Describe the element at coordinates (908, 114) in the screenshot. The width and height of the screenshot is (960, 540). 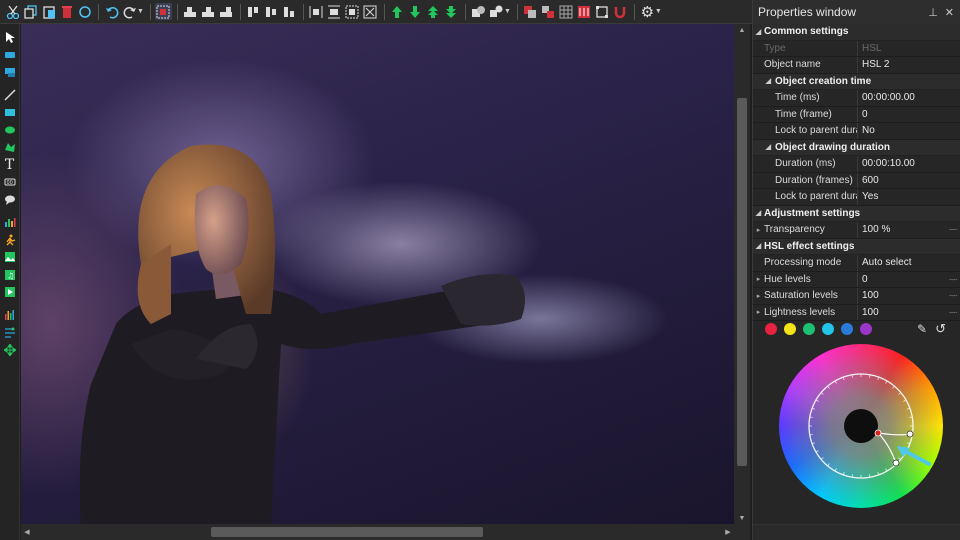
I see `time-frame-field: 0` at that location.